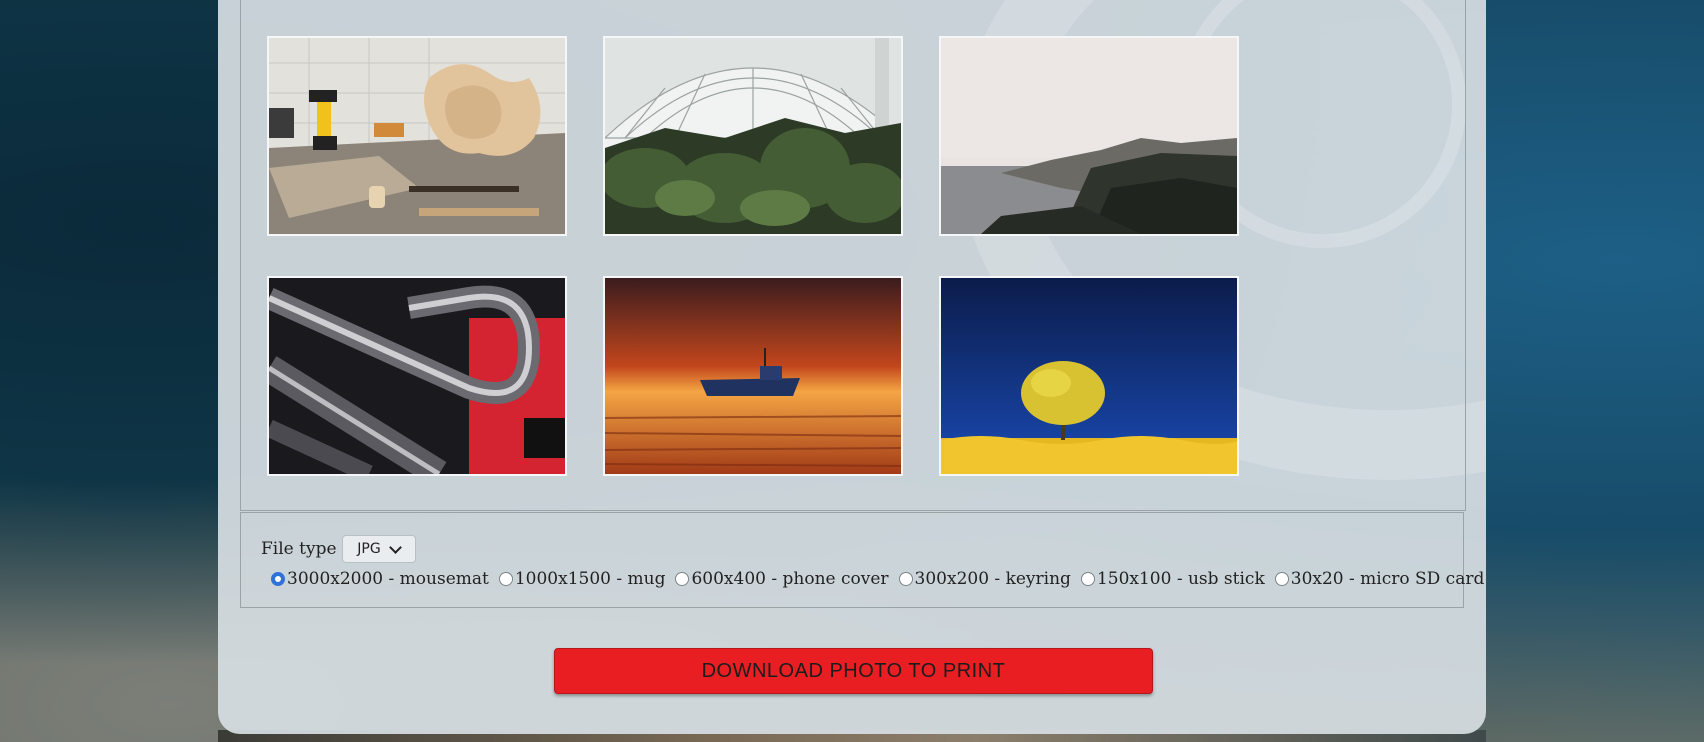 The image size is (1704, 742). What do you see at coordinates (753, 136) in the screenshot?
I see `photo-thumbnail-greenhouse` at bounding box center [753, 136].